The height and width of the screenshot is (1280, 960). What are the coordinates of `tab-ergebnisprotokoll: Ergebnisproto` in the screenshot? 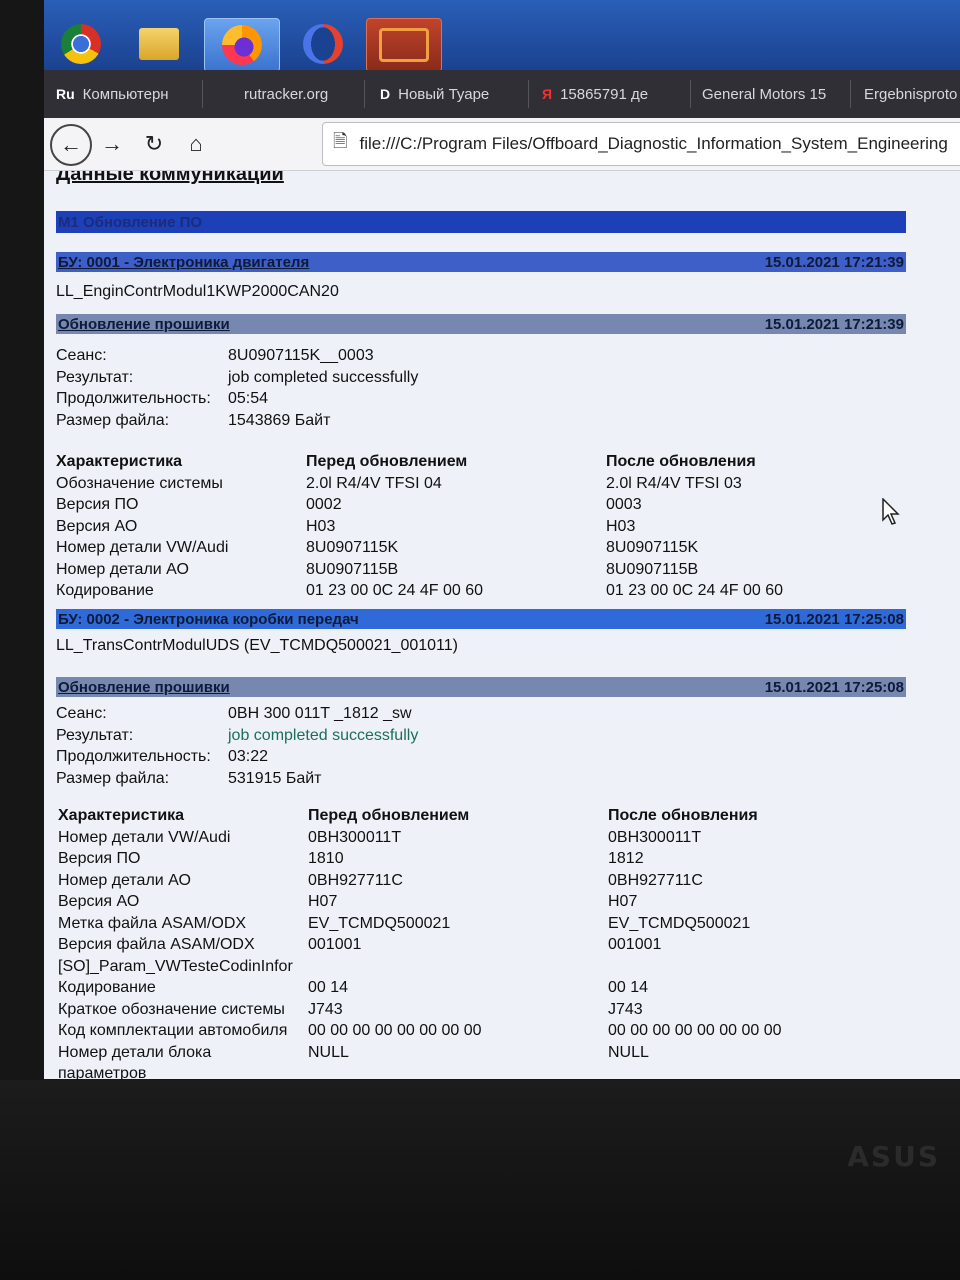 It's located at (912, 94).